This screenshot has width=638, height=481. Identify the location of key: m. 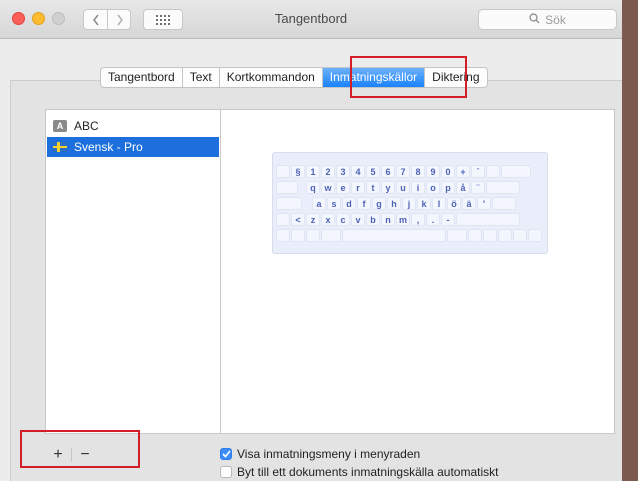
(403, 219).